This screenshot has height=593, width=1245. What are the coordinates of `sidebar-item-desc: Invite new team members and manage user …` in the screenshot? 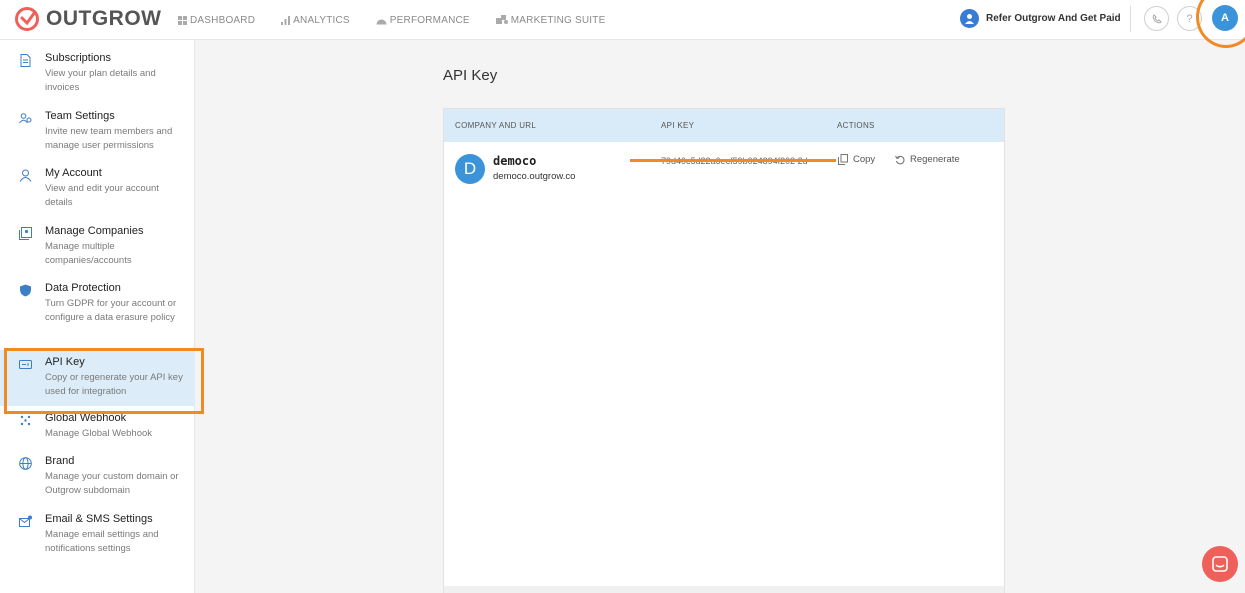 It's located at (109, 138).